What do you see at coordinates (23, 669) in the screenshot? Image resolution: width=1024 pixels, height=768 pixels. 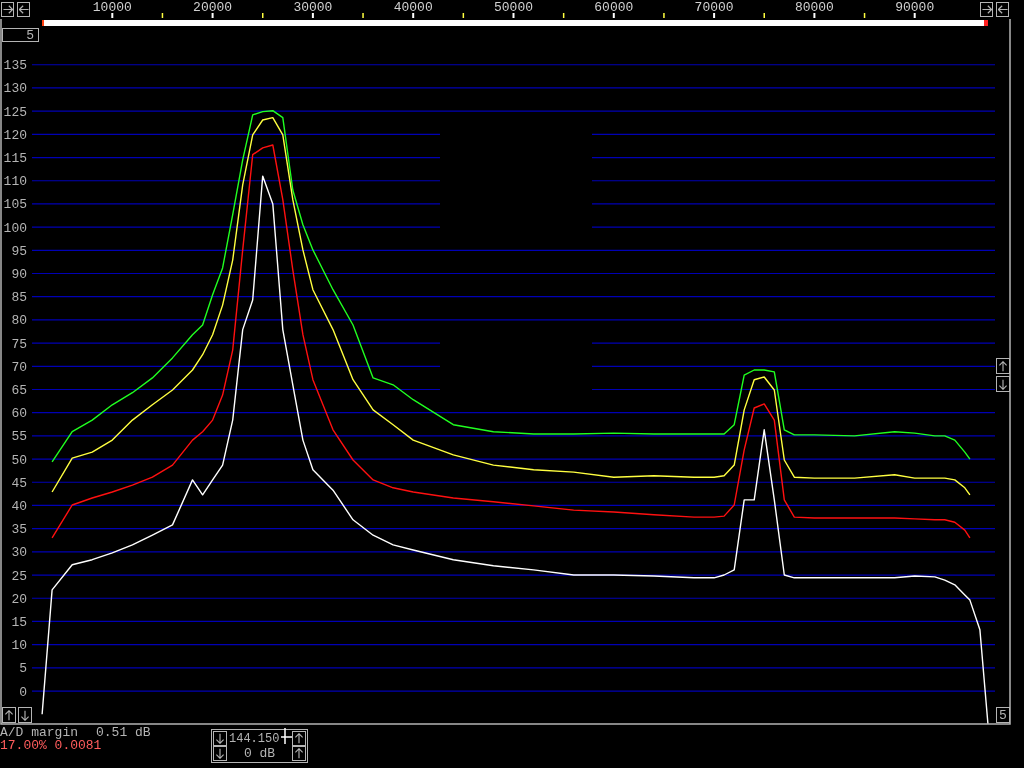 I see `y-axis-label: 5` at bounding box center [23, 669].